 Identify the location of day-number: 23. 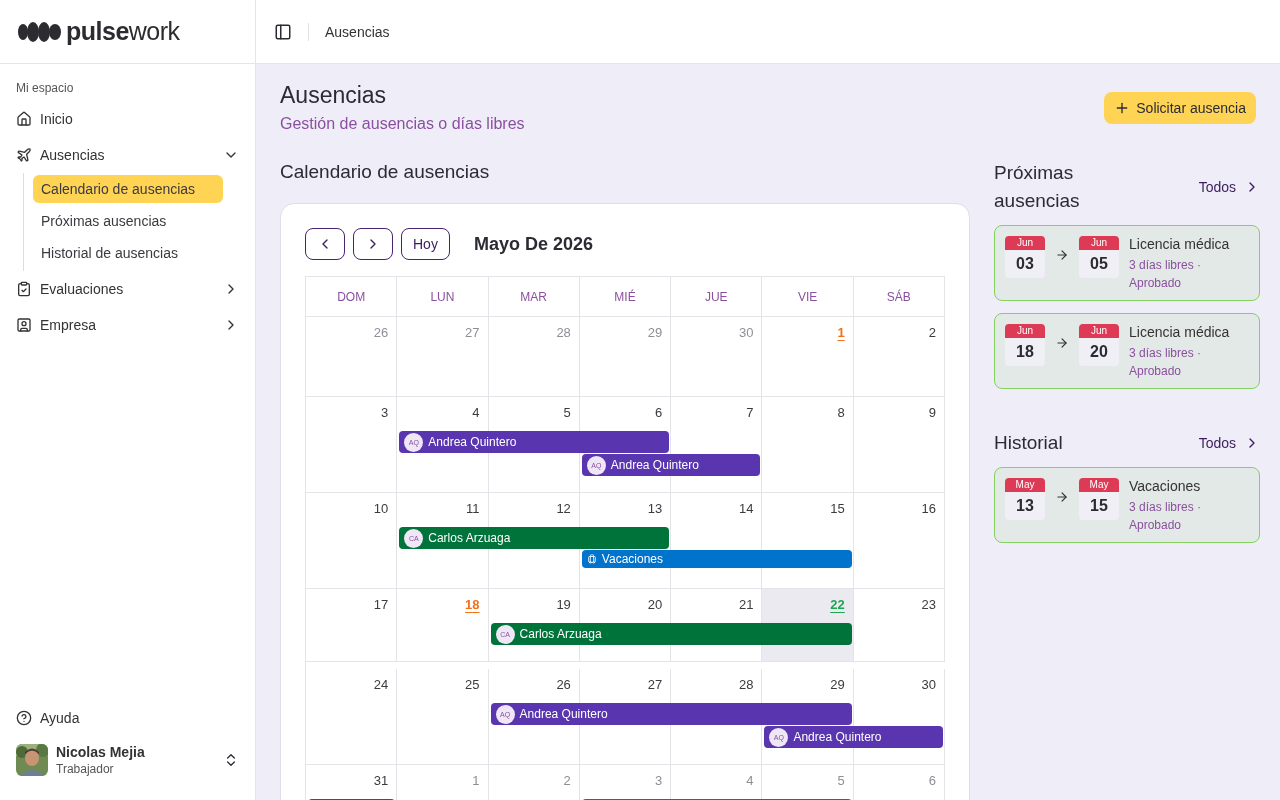
(928, 604).